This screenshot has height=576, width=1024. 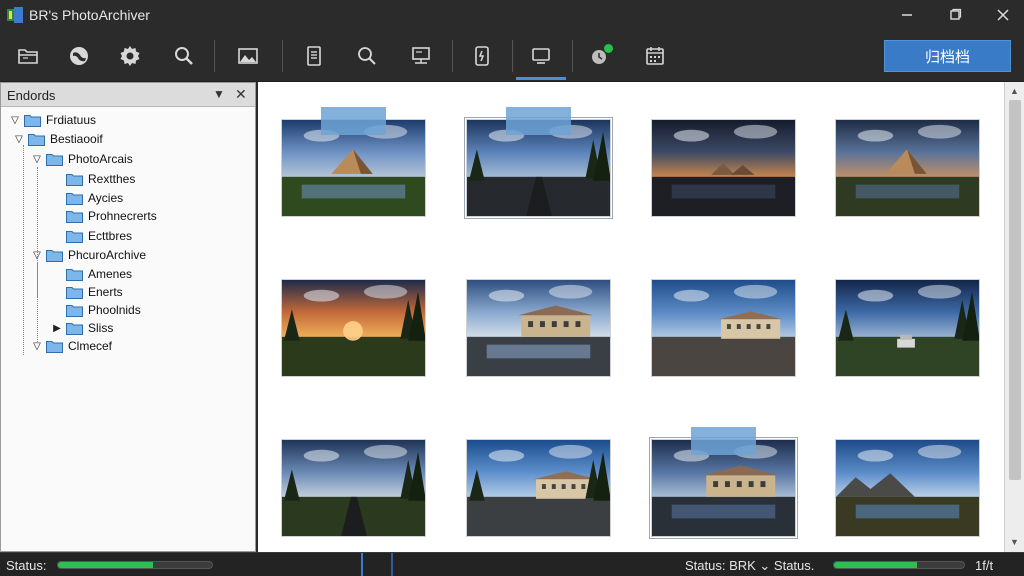 I want to click on scroll-down-icon: ▼, so click(x=1014, y=542).